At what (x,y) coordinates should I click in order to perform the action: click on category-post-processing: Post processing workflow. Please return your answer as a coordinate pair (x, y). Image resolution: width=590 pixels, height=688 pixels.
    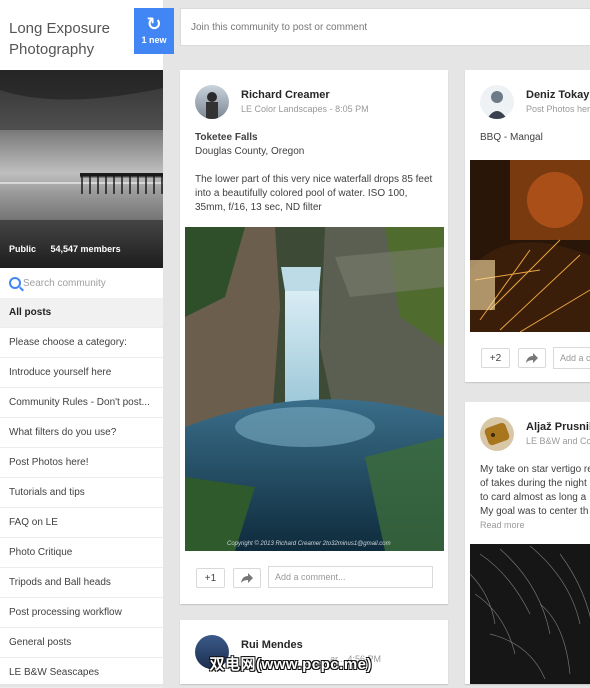
    Looking at the image, I should click on (81, 613).